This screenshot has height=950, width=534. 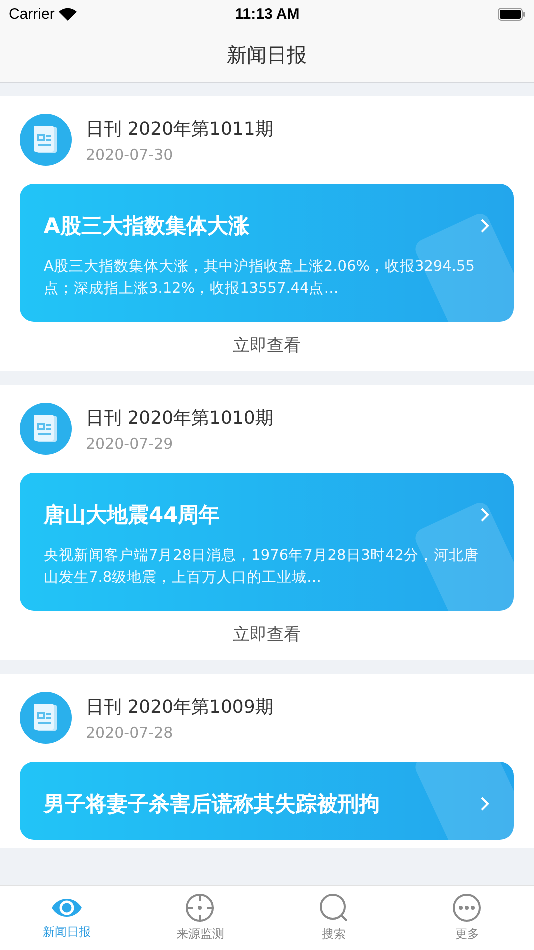 I want to click on headline-banner: 男子将妻子杀害后谎称其失踪被刑拘, so click(x=267, y=801).